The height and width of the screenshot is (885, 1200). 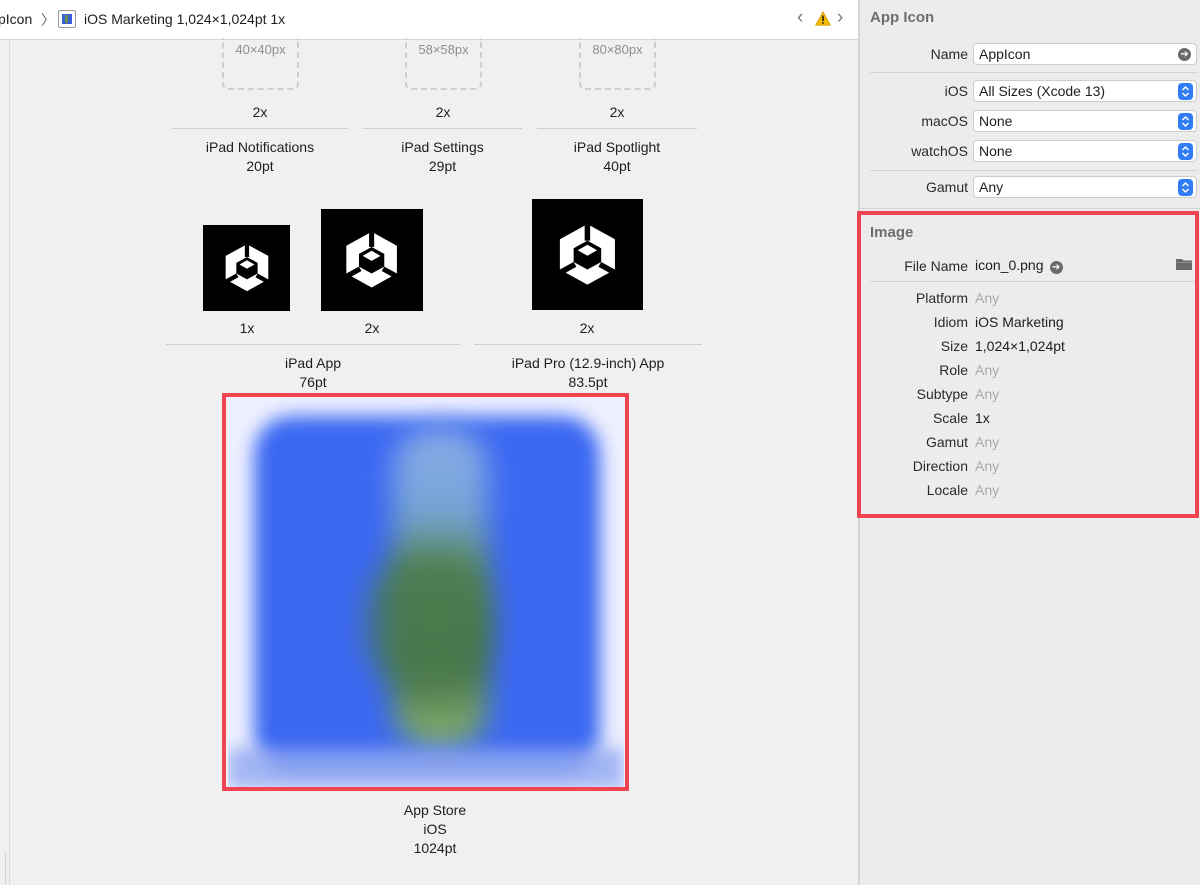 What do you see at coordinates (313, 363) in the screenshot?
I see `group-name: iPad App` at bounding box center [313, 363].